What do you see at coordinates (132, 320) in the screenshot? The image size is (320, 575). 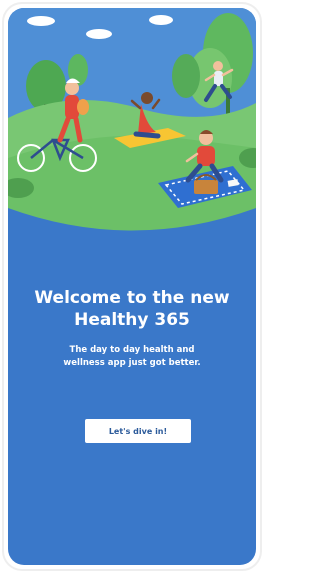 I see `welcome-title-line-2: Healthy 365` at bounding box center [132, 320].